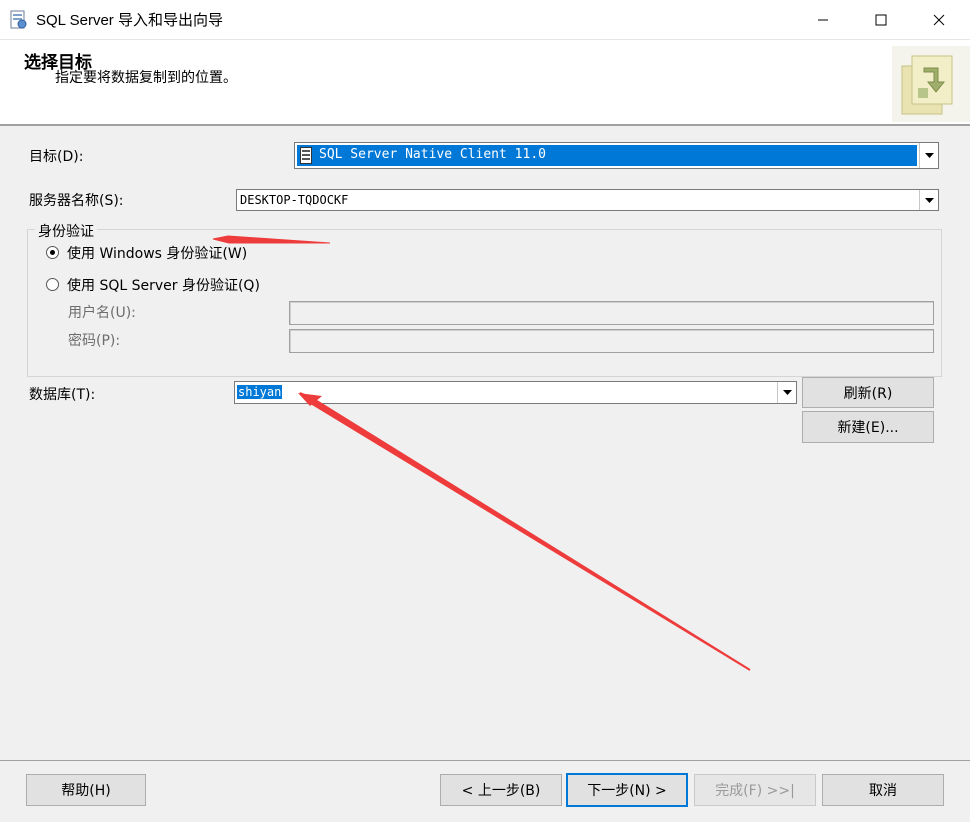  What do you see at coordinates (755, 790) in the screenshot?
I see `finish-button: 完成(F) >>|` at bounding box center [755, 790].